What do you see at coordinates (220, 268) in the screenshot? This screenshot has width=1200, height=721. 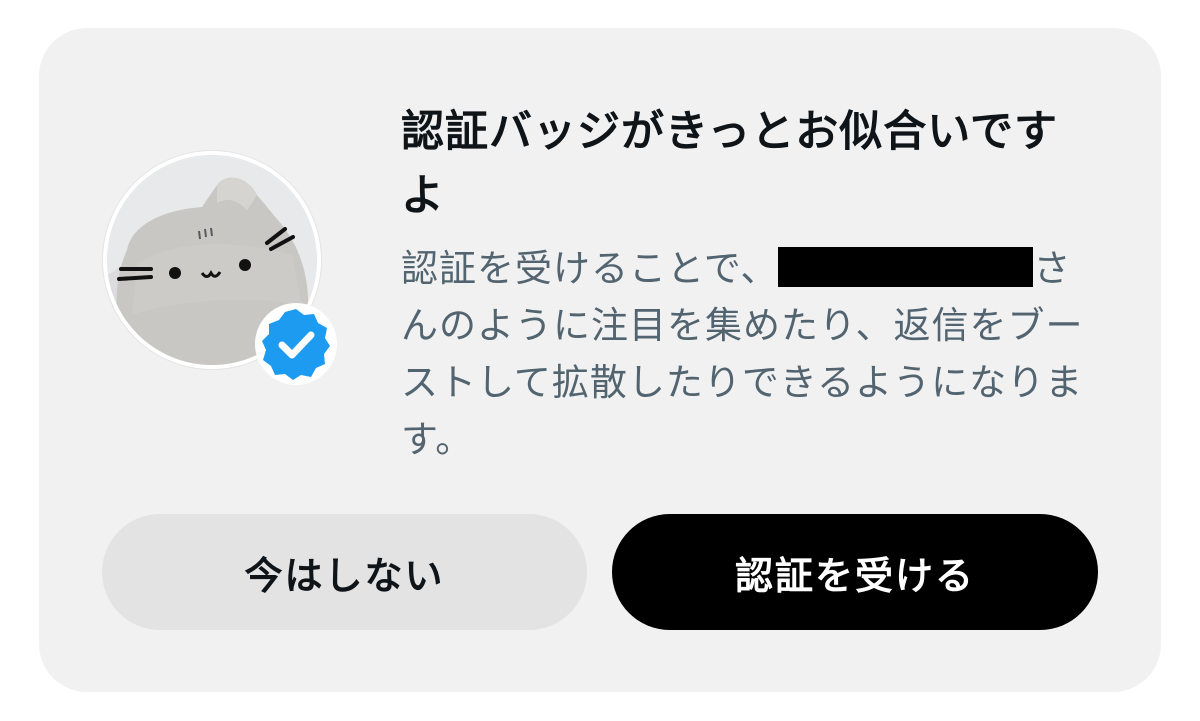 I see `profile-avatar-group` at bounding box center [220, 268].